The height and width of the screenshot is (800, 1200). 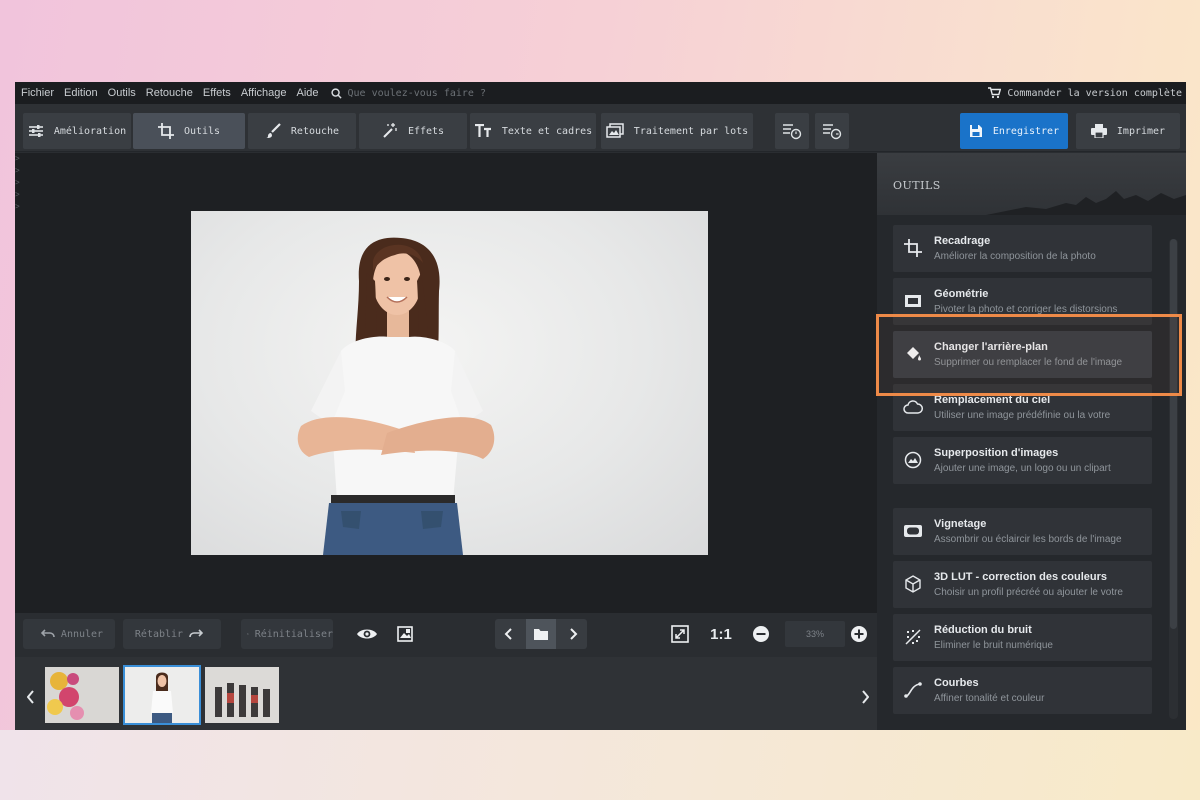 I want to click on print-button: Imprimer, so click(x=1128, y=131).